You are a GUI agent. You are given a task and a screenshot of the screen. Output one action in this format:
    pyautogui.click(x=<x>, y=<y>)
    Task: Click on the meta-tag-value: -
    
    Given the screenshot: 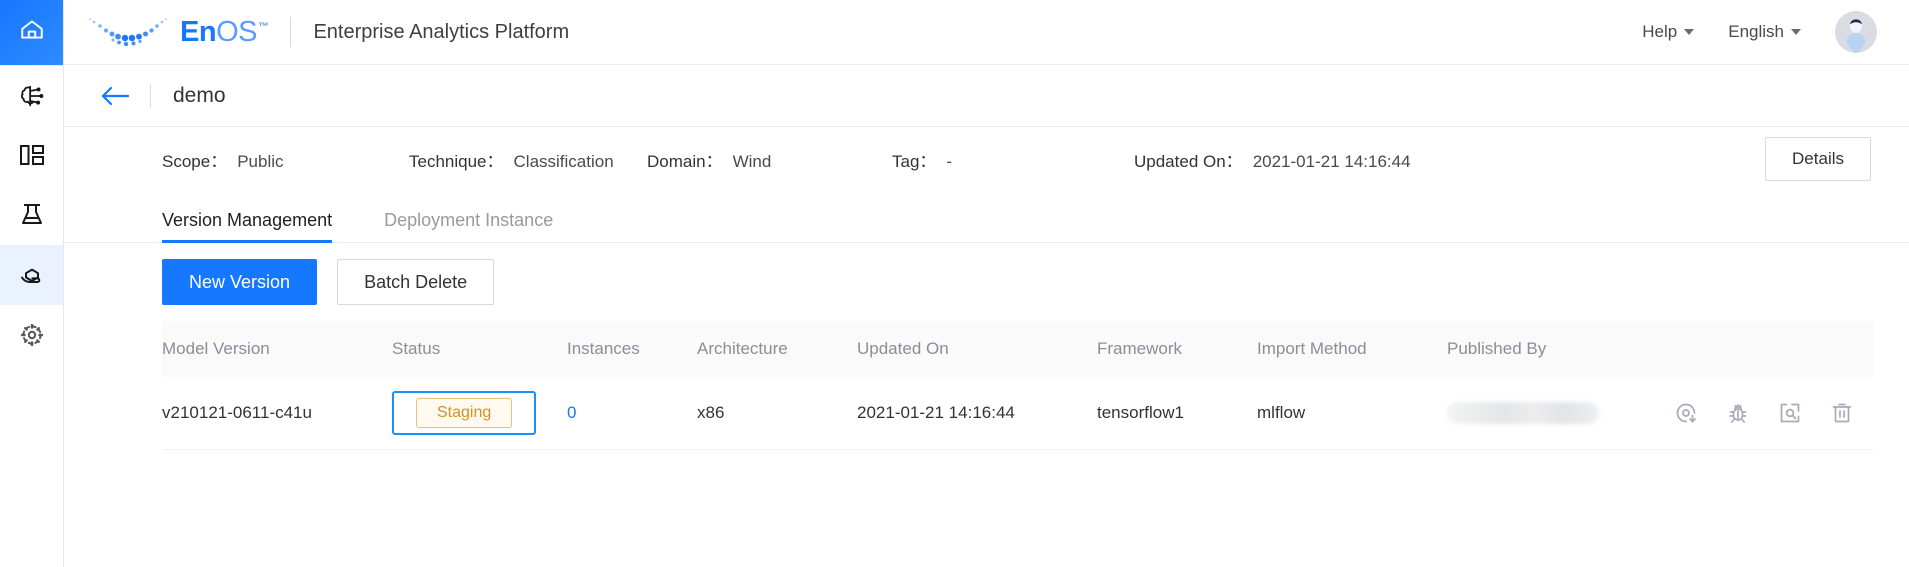 What is the action you would take?
    pyautogui.click(x=949, y=161)
    